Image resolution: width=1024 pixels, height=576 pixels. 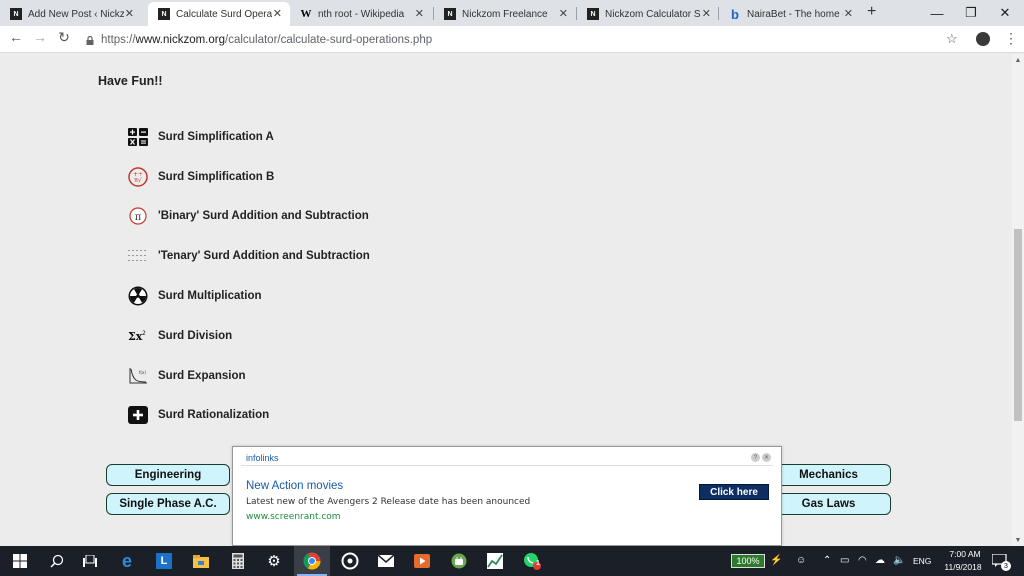 I want to click on calculator-icon, so click(x=238, y=561).